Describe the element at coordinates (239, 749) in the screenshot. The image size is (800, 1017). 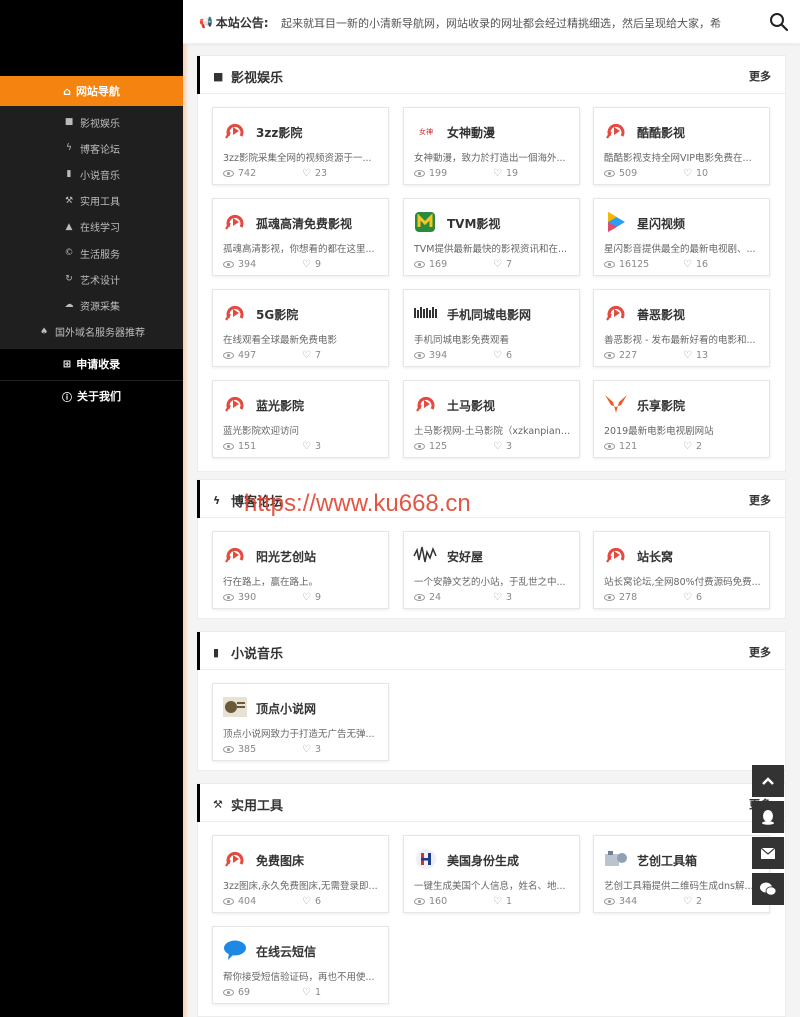
I see `view-count: 385` at that location.